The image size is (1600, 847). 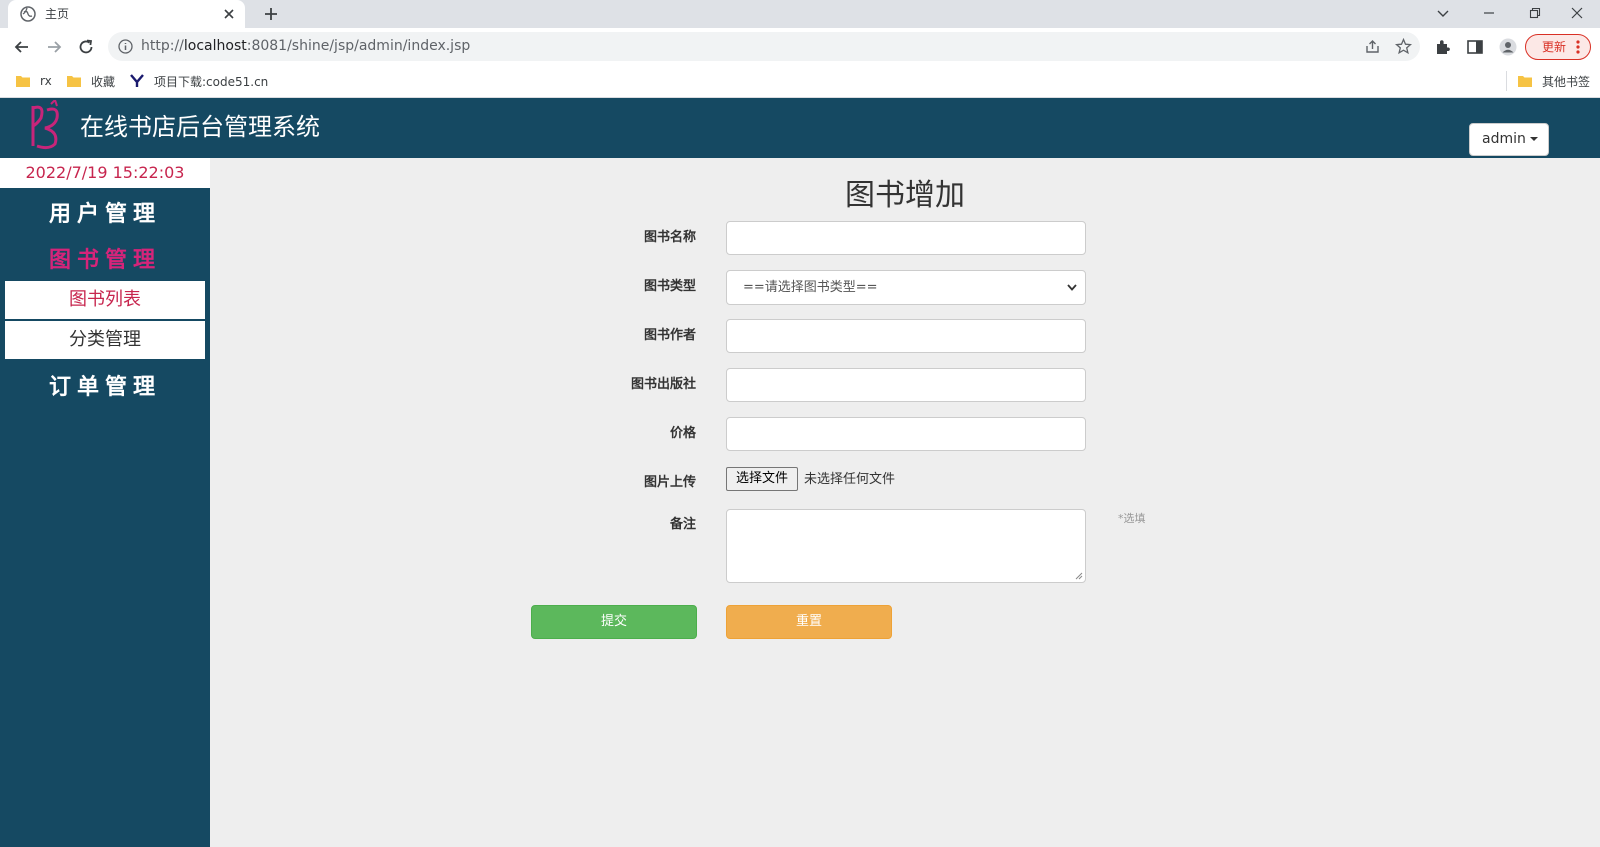 I want to click on book-author-label: 图书作者, so click(x=669, y=335).